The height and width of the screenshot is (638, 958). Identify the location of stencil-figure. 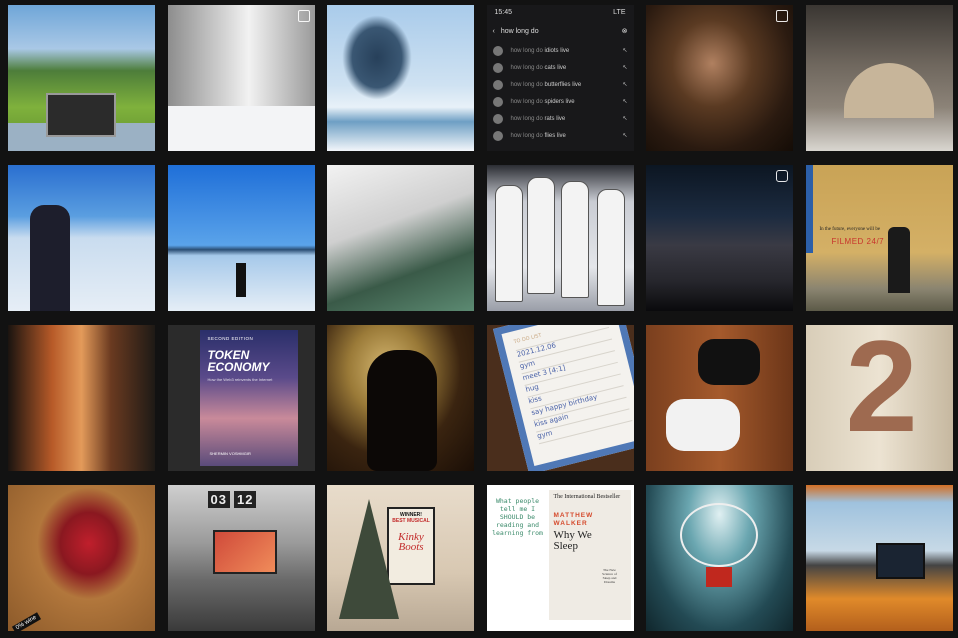
(898, 260).